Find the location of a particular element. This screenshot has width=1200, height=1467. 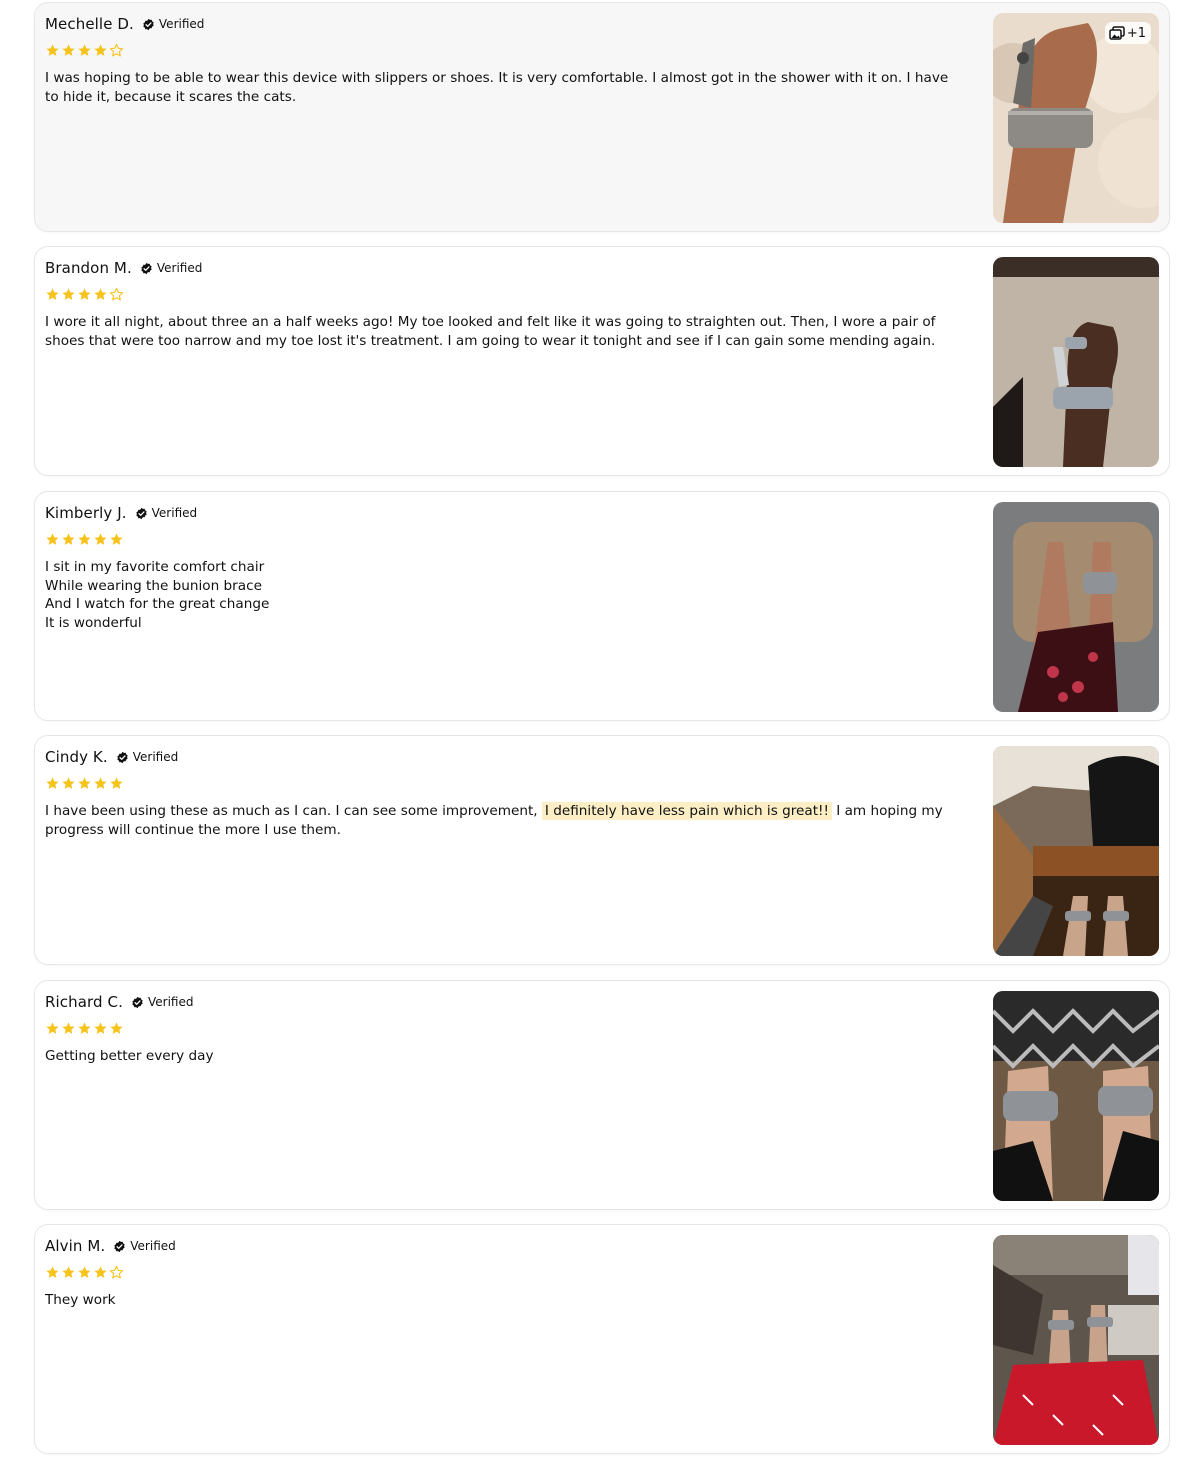

review-header: Mechelle D. Verified is located at coordinates (505, 24).